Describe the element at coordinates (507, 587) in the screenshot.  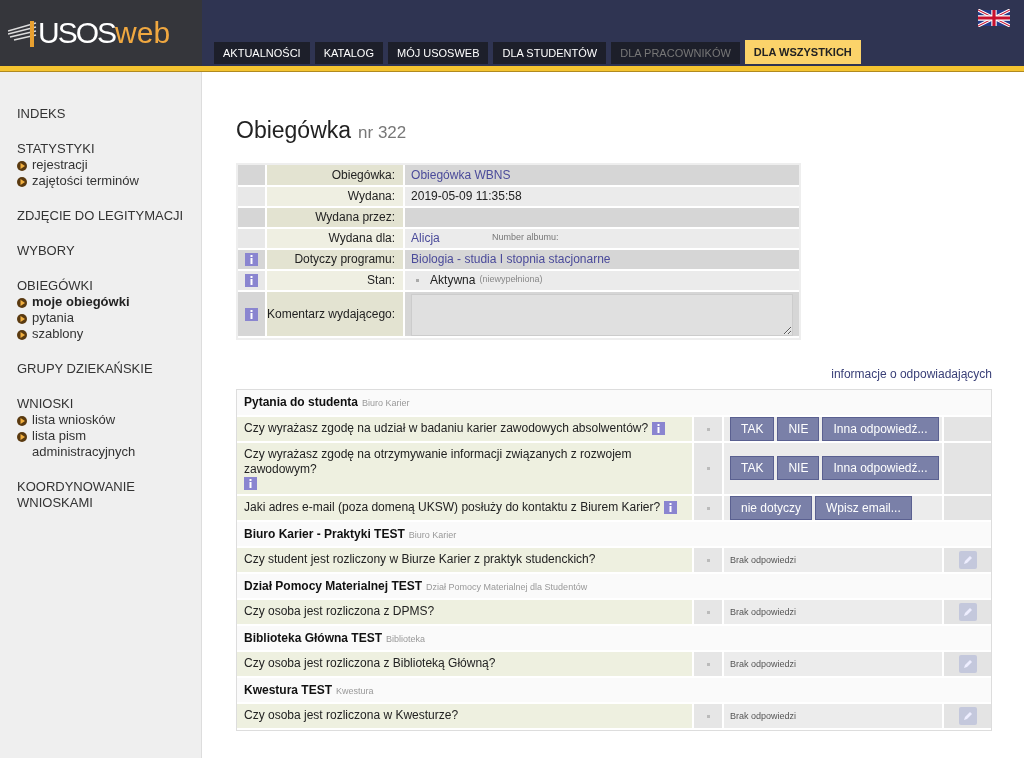
I see `group-subtitle: Dział Pomocy Materialnej dla Studentów` at that location.